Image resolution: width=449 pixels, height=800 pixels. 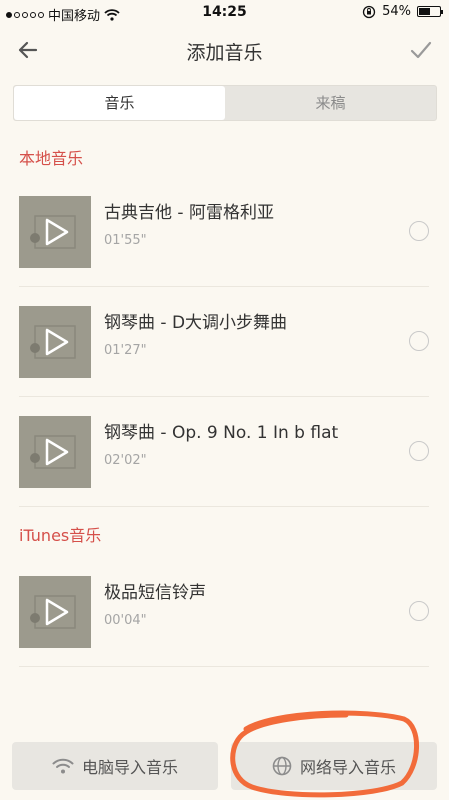 I want to click on tab-submissions: 来稿, so click(x=330, y=103).